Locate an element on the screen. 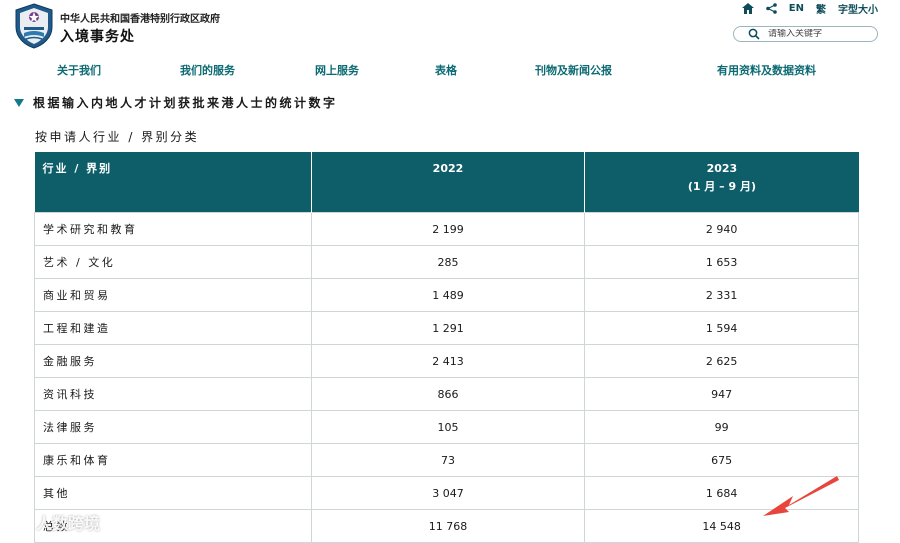 This screenshot has height=543, width=900. header-category: 行业 / 界别 is located at coordinates (173, 182).